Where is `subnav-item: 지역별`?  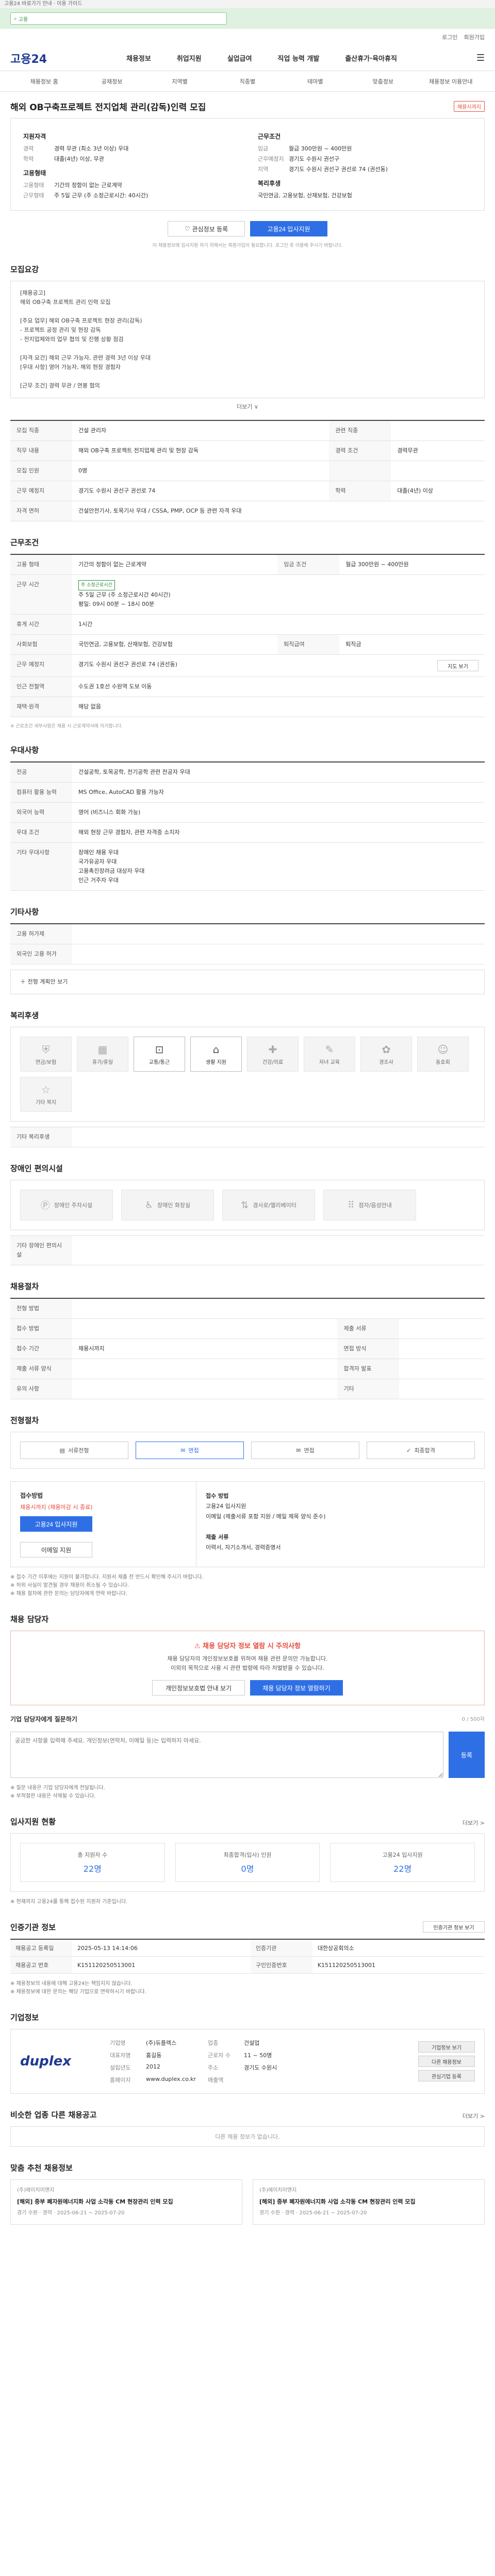 subnav-item: 지역별 is located at coordinates (179, 81).